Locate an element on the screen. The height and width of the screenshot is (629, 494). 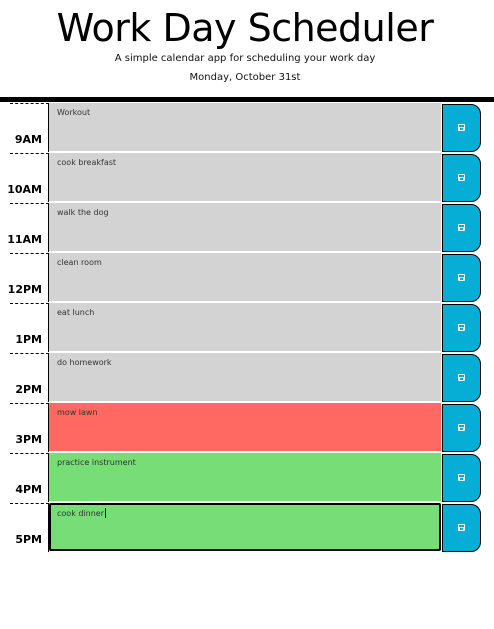
hour-label: 11AM is located at coordinates (24, 239).